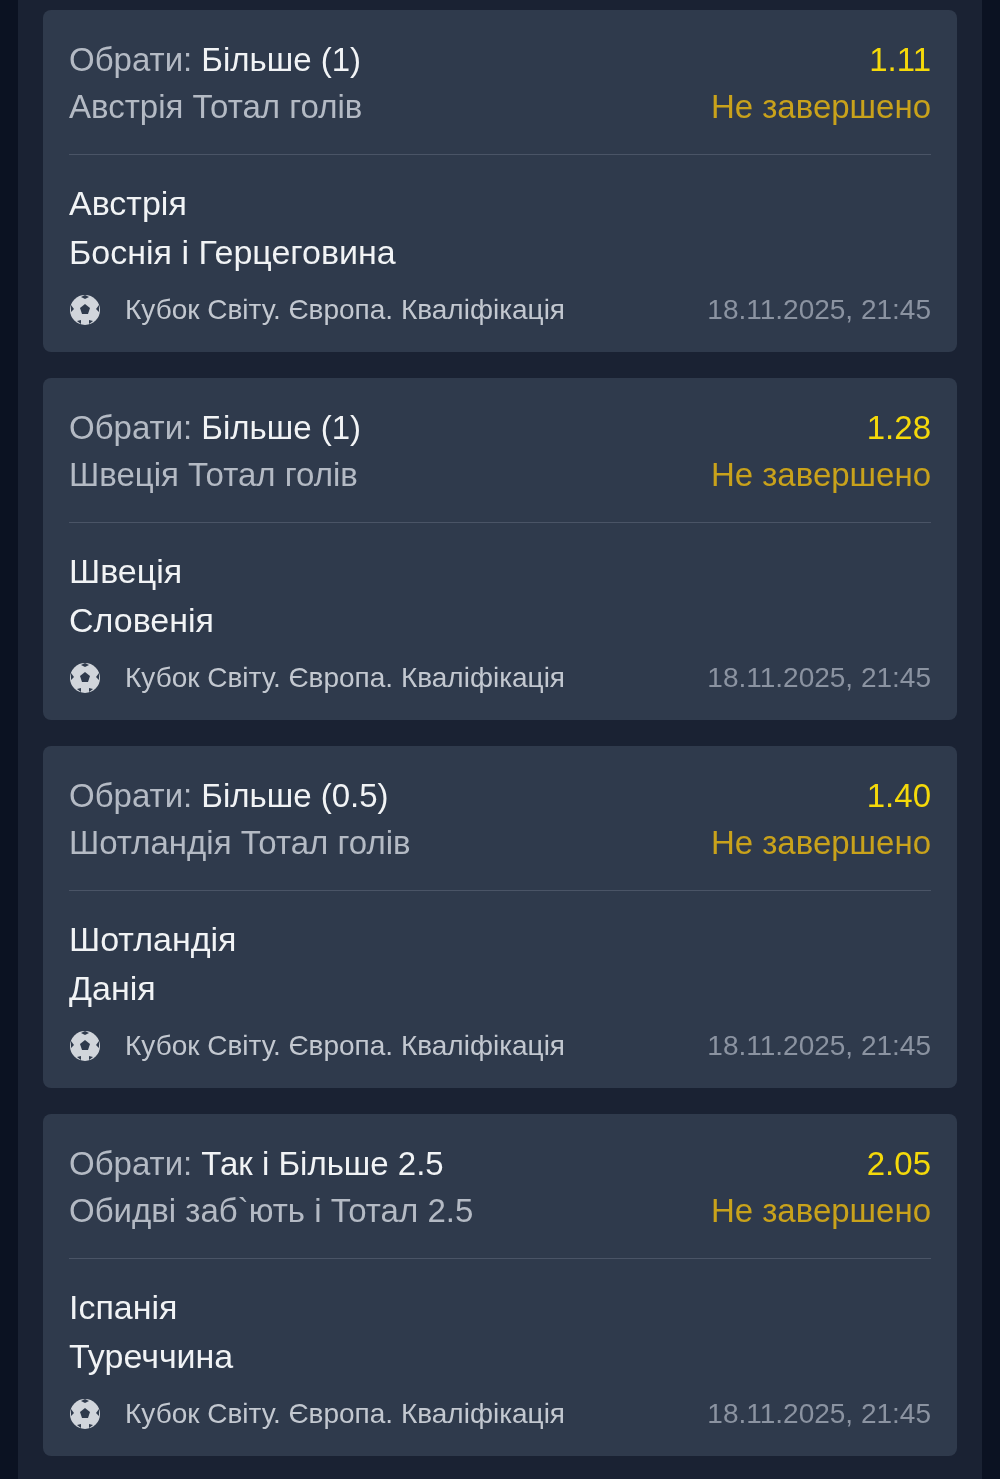 This screenshot has width=1000, height=1479. What do you see at coordinates (124, 1307) in the screenshot?
I see `team-name: Іспанія` at bounding box center [124, 1307].